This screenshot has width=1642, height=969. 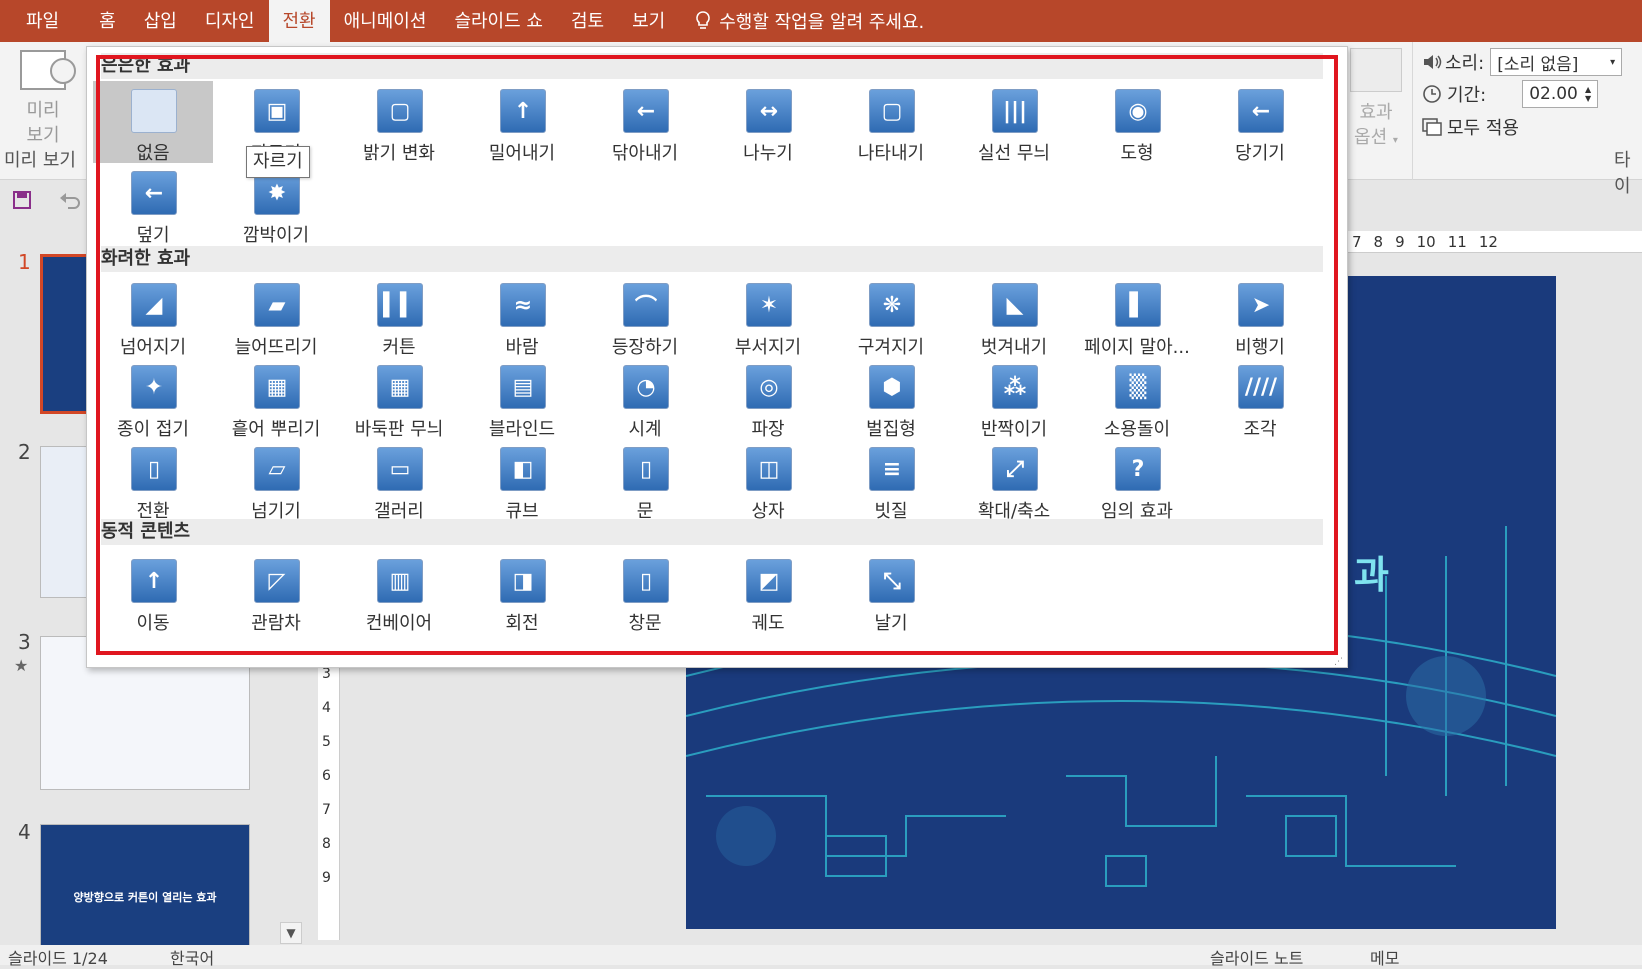 What do you see at coordinates (291, 933) in the screenshot?
I see `scroll-down-button: ▼` at bounding box center [291, 933].